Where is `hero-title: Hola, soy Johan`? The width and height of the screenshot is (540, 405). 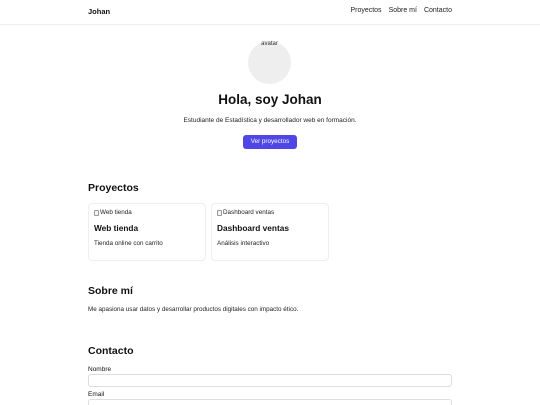 hero-title: Hola, soy Johan is located at coordinates (270, 99).